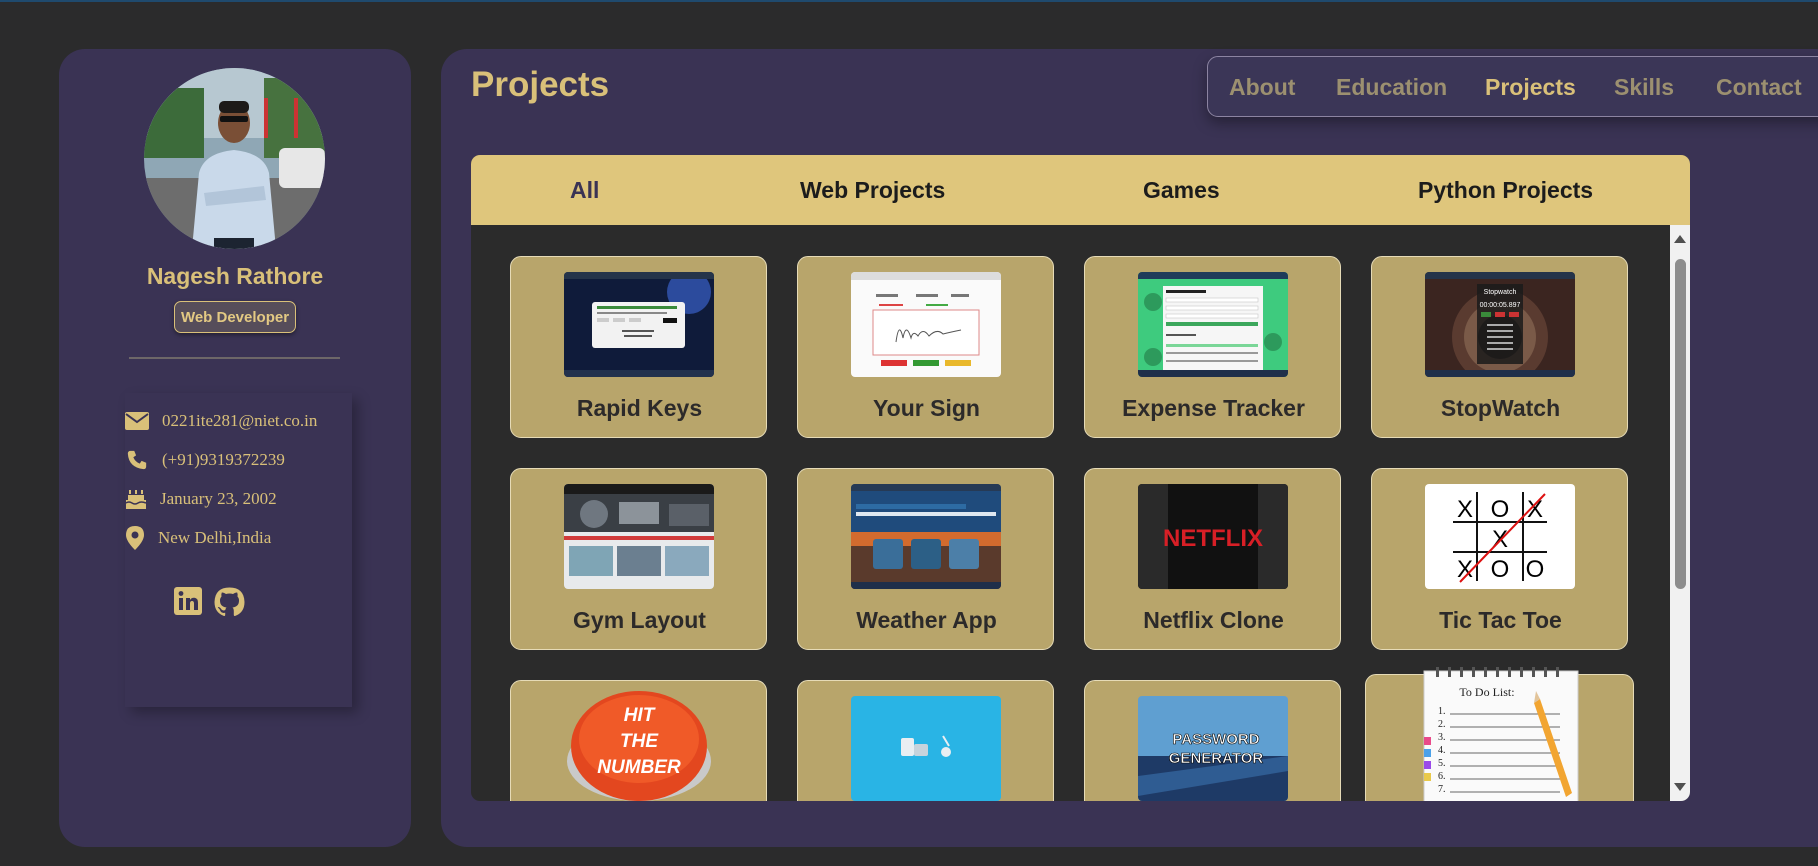 Image resolution: width=1818 pixels, height=866 pixels. I want to click on todo-number: 5., so click(1442, 763).